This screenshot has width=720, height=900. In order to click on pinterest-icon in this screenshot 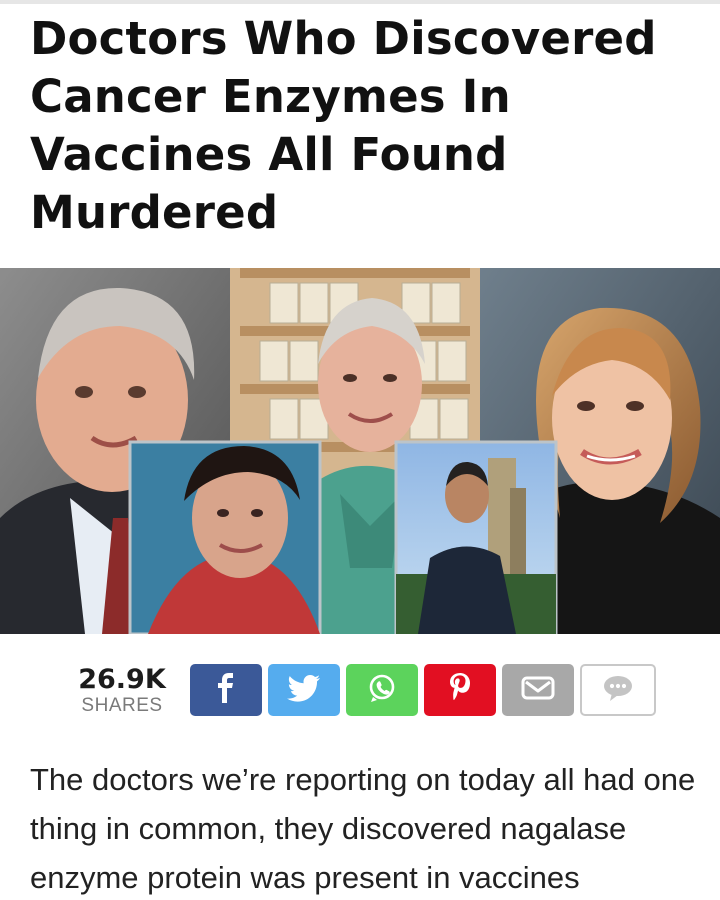, I will do `click(460, 690)`.